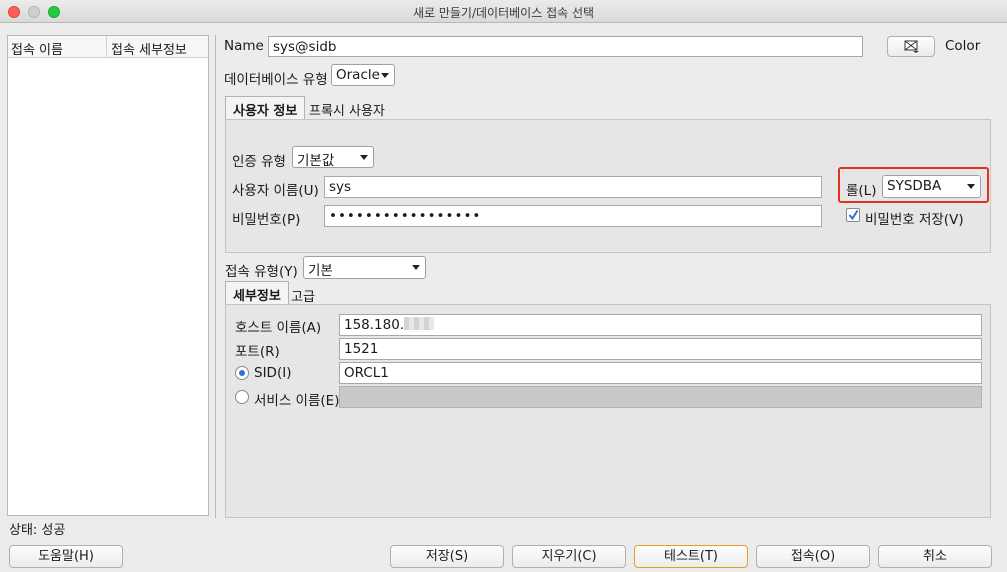 This screenshot has width=1007, height=572. Describe the element at coordinates (320, 271) in the screenshot. I see `conn-type-value: 기본` at that location.